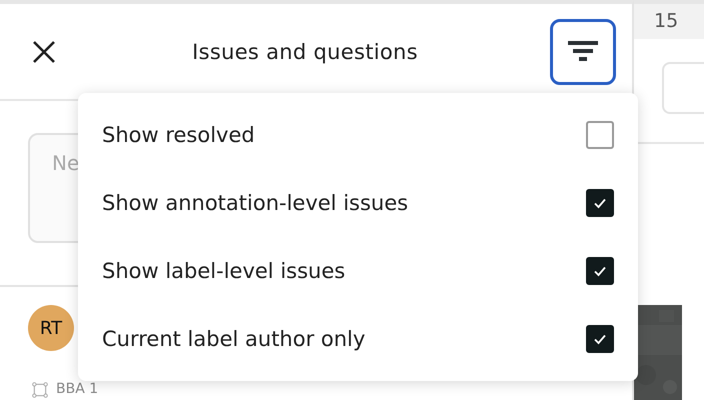 This screenshot has height=400, width=704. What do you see at coordinates (40, 390) in the screenshot?
I see `bounding-box-icon` at bounding box center [40, 390].